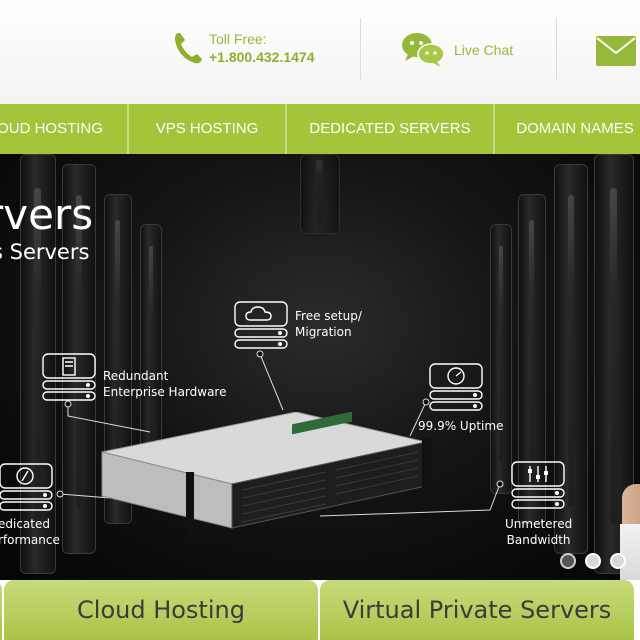  I want to click on tab-cloud-hosting: Cloud Hosting, so click(161, 610).